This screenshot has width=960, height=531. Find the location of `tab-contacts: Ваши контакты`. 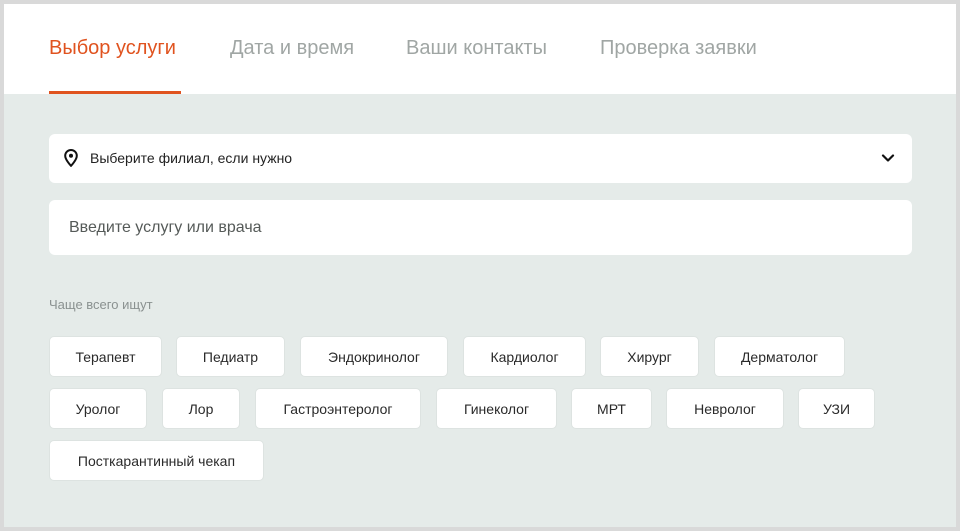

tab-contacts: Ваши контакты is located at coordinates (476, 48).